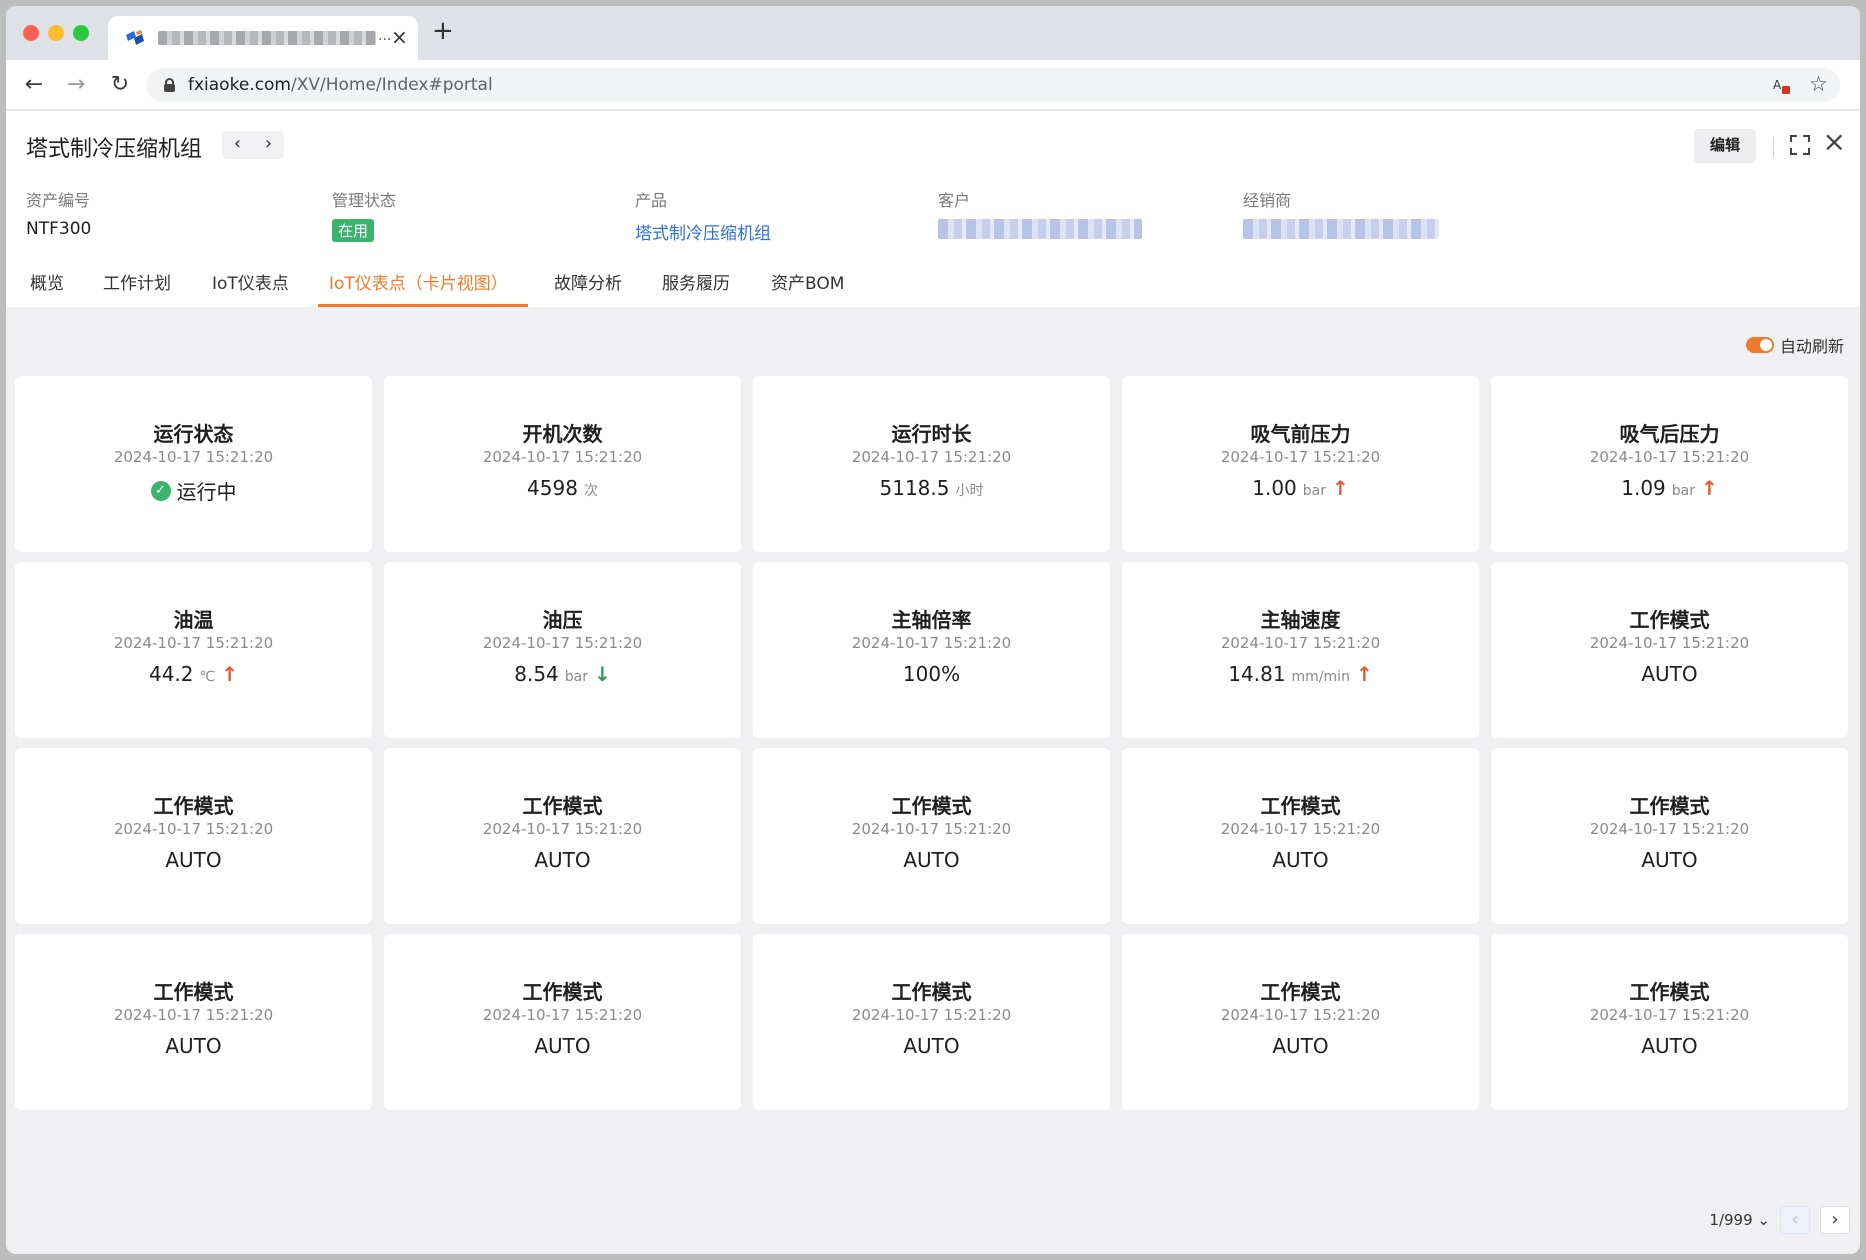 The width and height of the screenshot is (1866, 1260). Describe the element at coordinates (1835, 1220) in the screenshot. I see `next-page-button: ›` at that location.